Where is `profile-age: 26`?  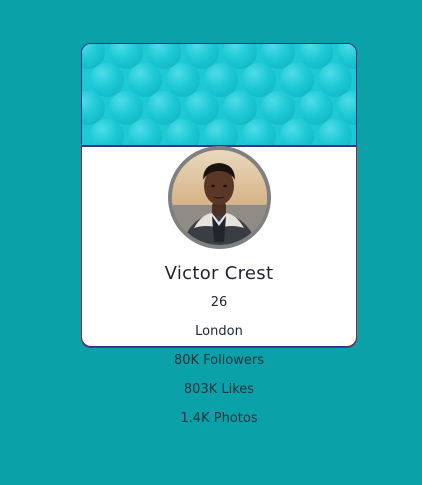
profile-age: 26 is located at coordinates (219, 302).